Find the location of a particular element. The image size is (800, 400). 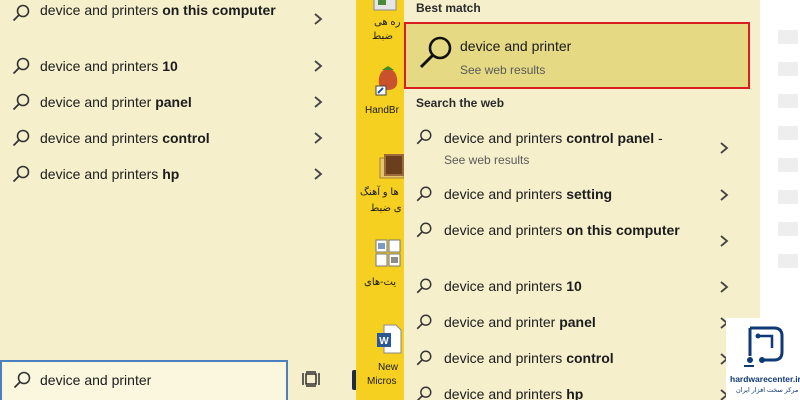

left-suggestion-item: device and printer panel is located at coordinates (170, 103).